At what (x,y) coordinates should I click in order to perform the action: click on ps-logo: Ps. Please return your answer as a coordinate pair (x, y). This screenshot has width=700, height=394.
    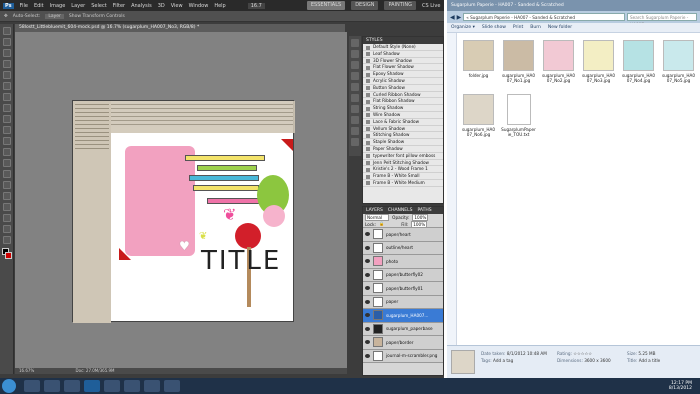
    Looking at the image, I should click on (8, 5).